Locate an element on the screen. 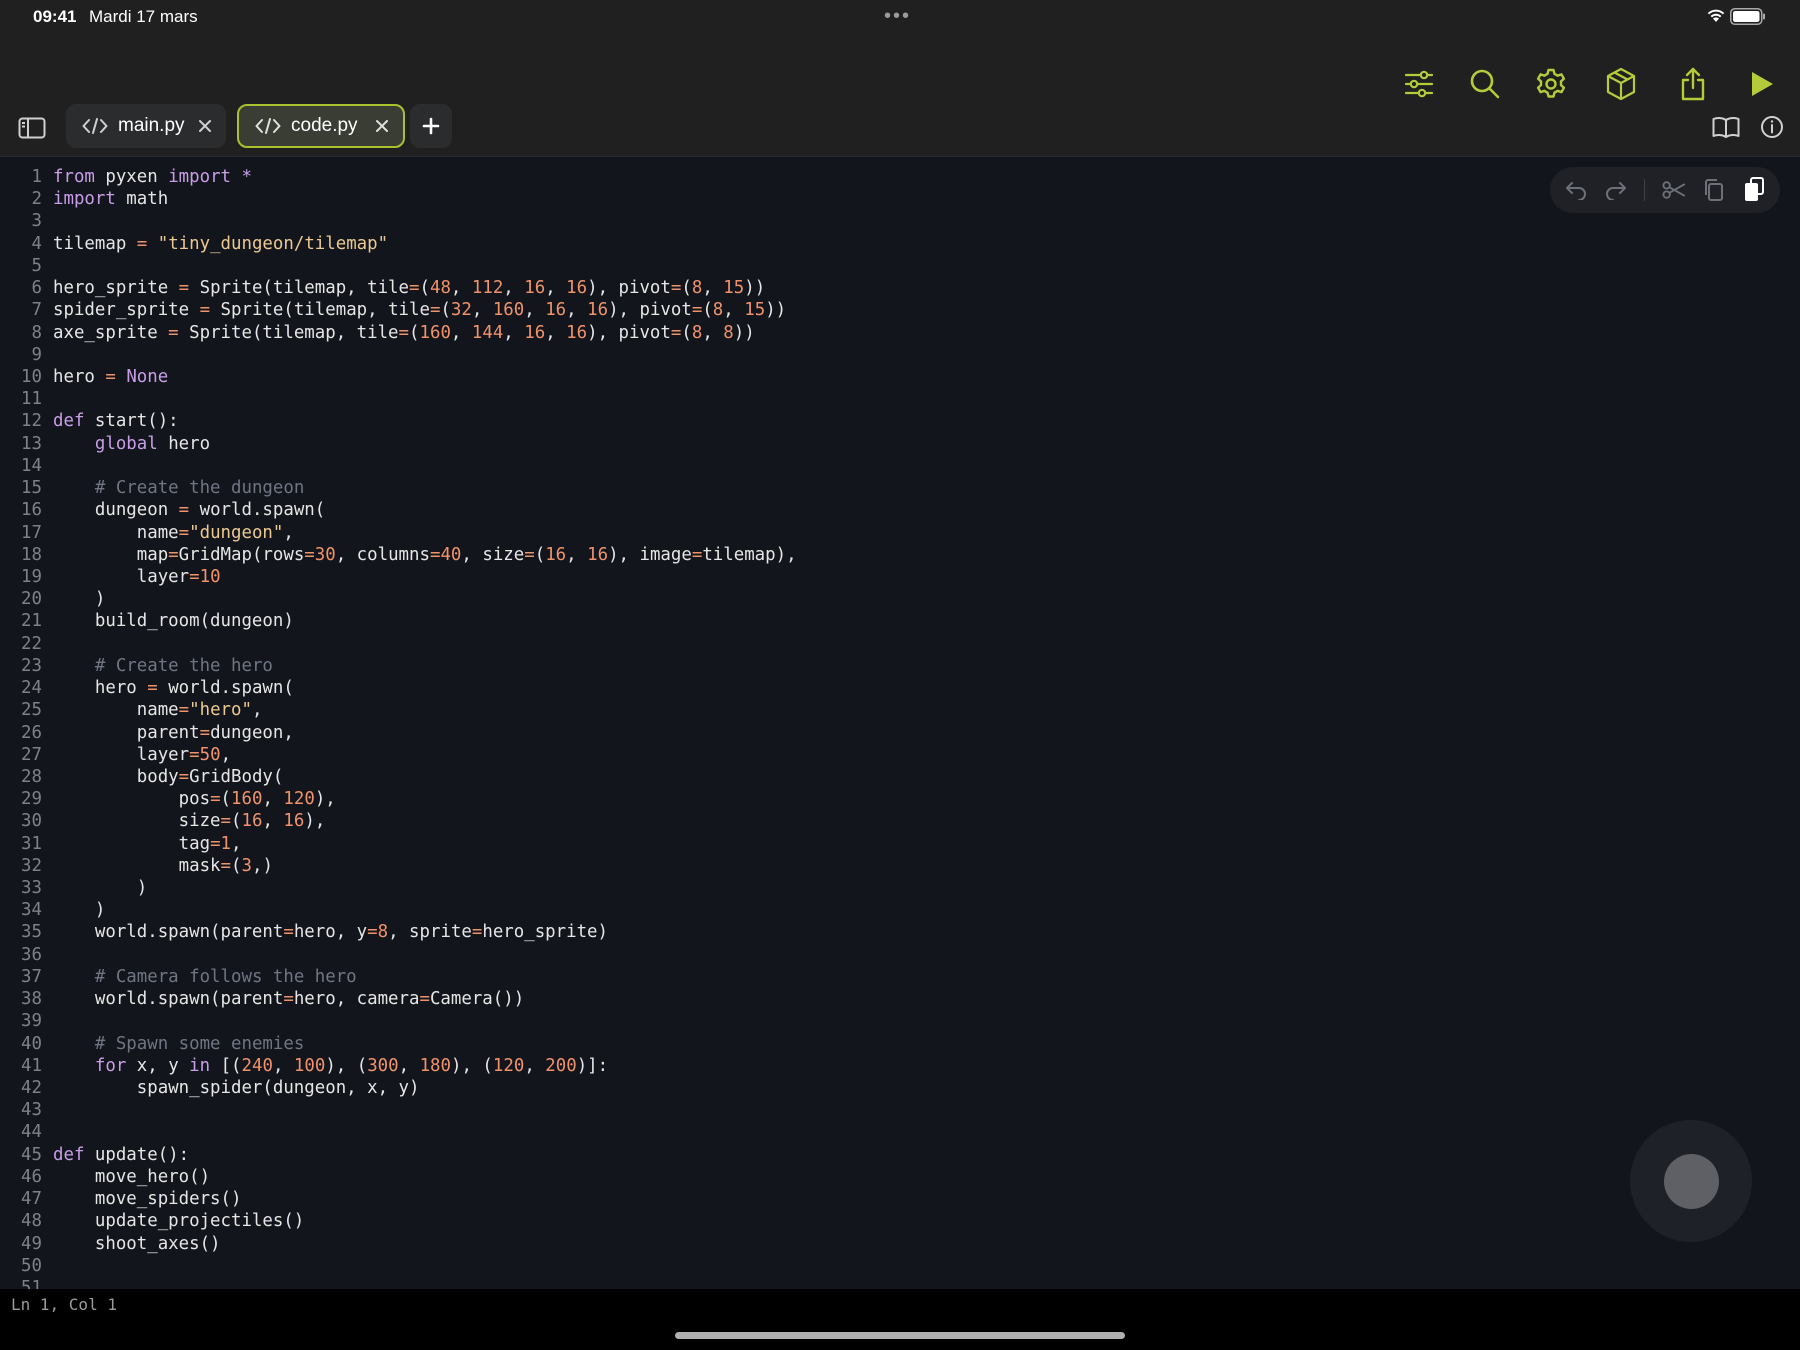 The image size is (1800, 1350). code-line: 16 dungeon = world.spawn( is located at coordinates (162, 510).